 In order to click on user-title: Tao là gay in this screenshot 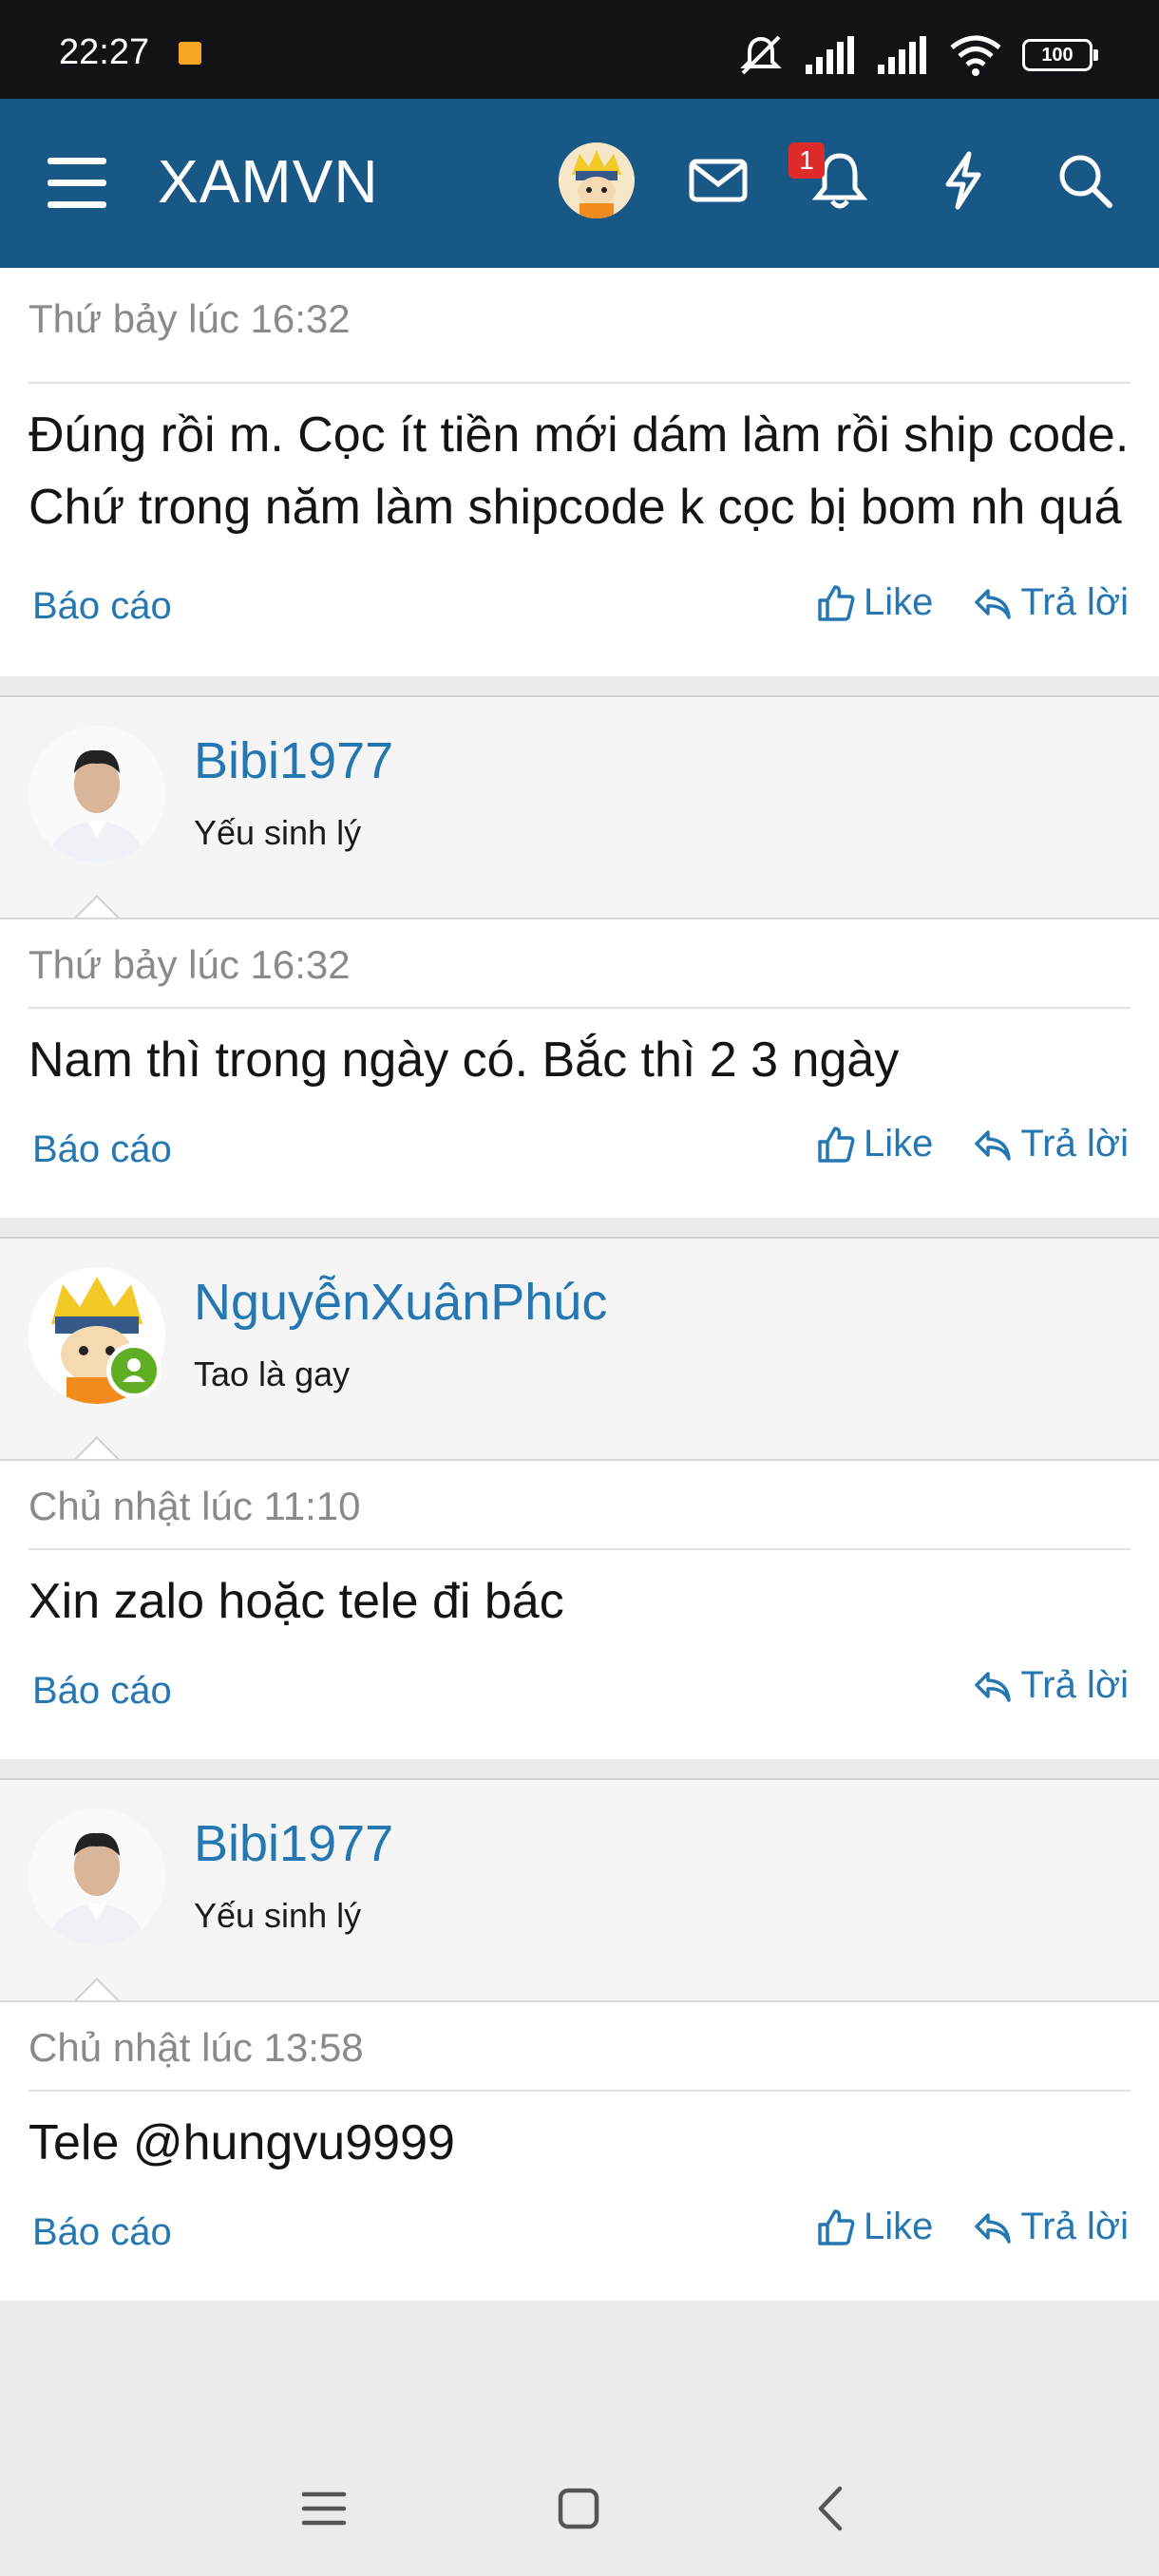, I will do `click(272, 1373)`.